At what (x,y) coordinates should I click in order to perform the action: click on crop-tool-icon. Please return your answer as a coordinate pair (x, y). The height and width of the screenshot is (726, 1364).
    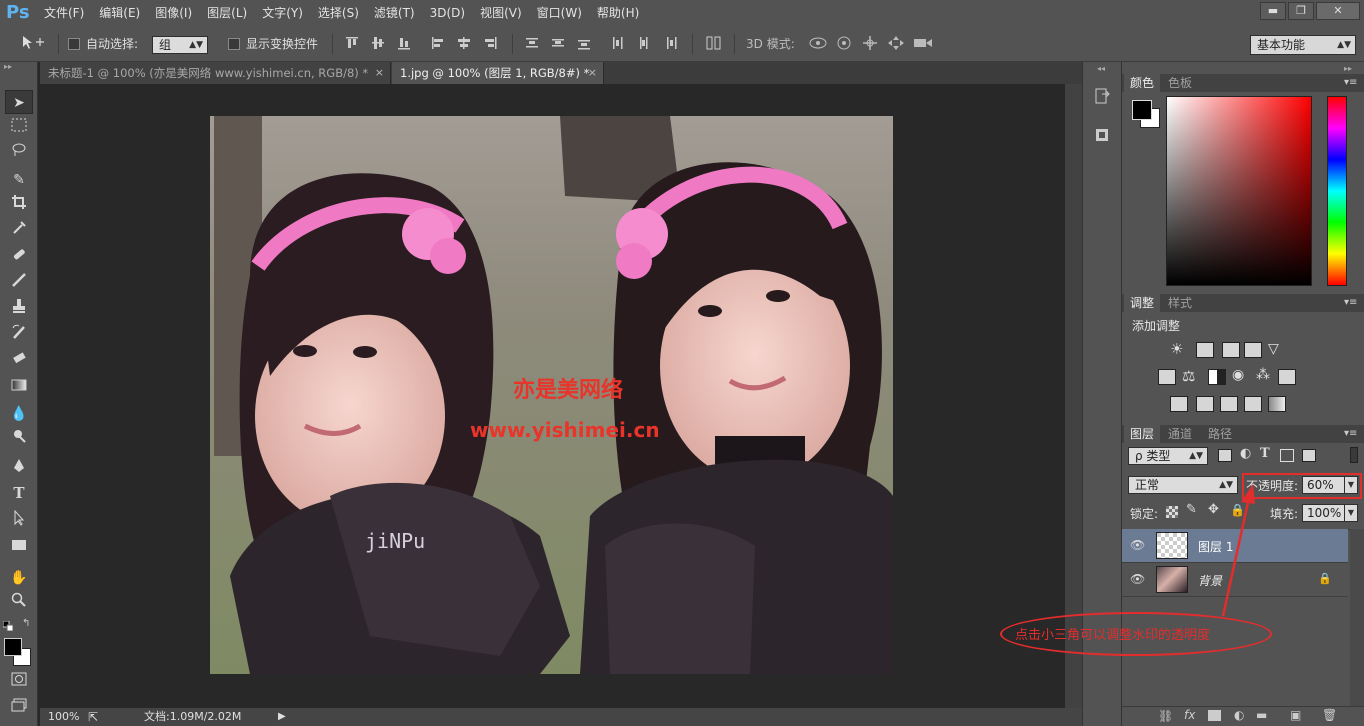
    Looking at the image, I should click on (19, 206).